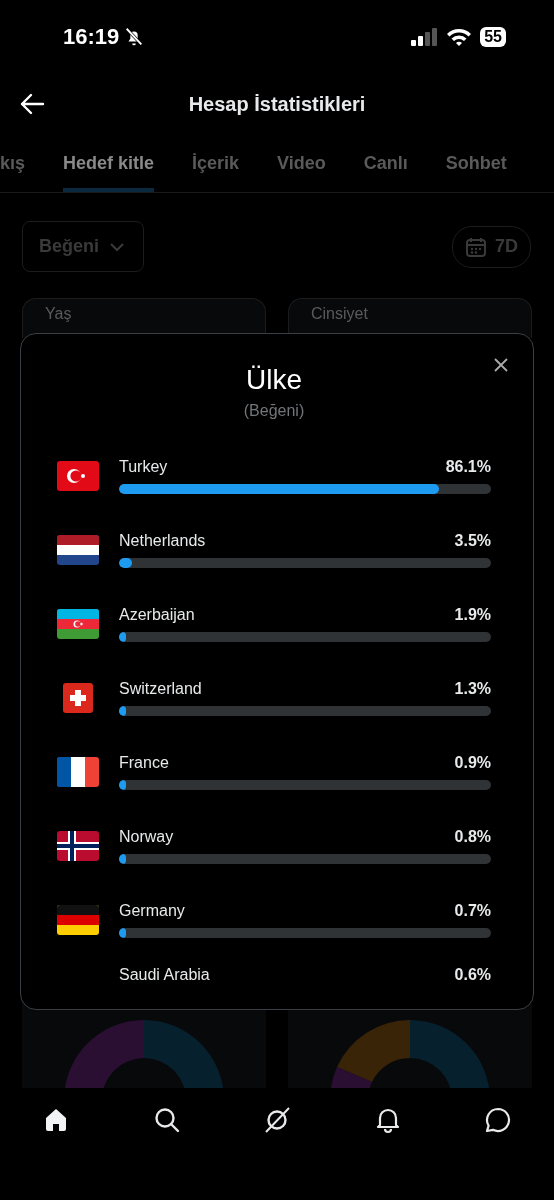  I want to click on tab: Video, so click(301, 163).